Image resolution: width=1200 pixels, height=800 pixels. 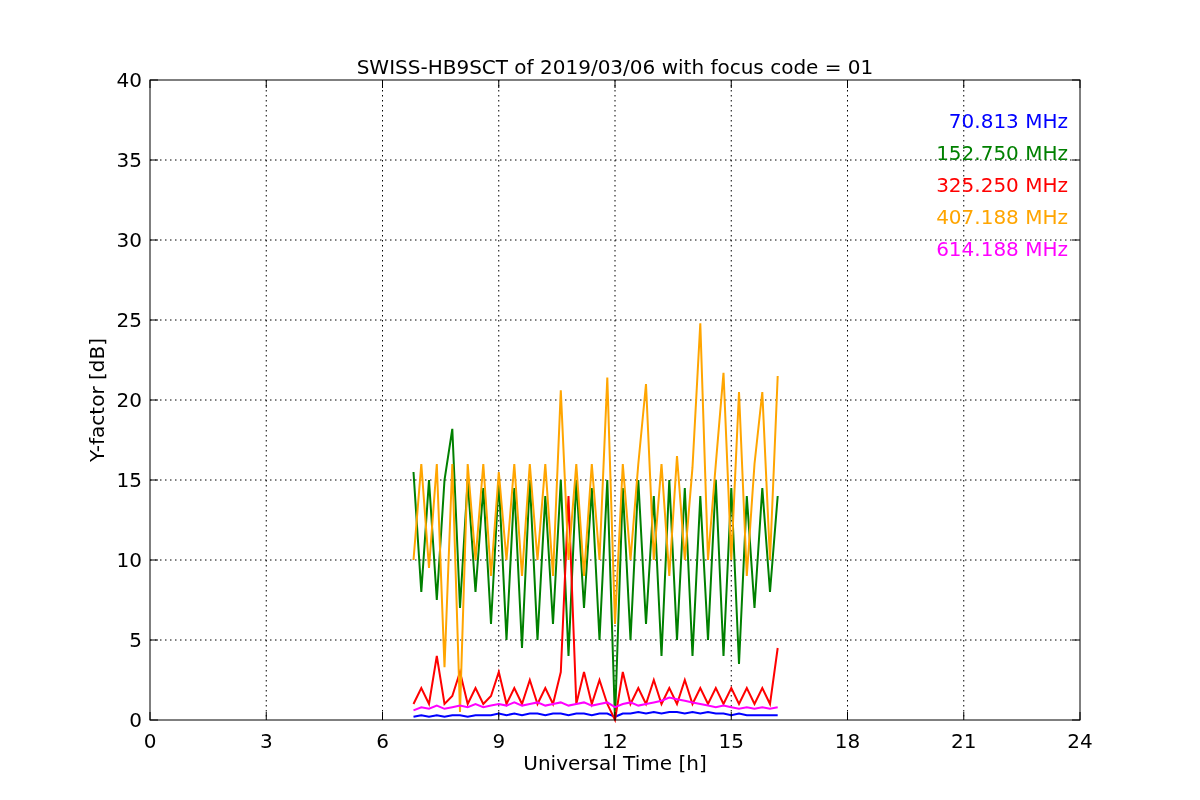 I want to click on legend-entry: 70.813 MHz, so click(x=1008, y=121).